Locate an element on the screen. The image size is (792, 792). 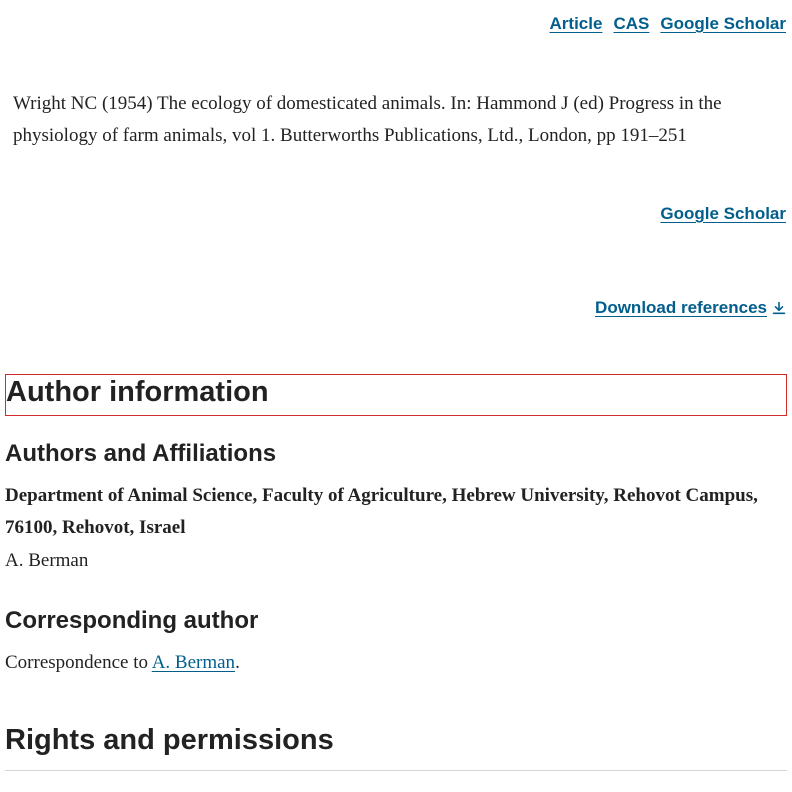
download-references-label: Download references is located at coordinates (681, 307).